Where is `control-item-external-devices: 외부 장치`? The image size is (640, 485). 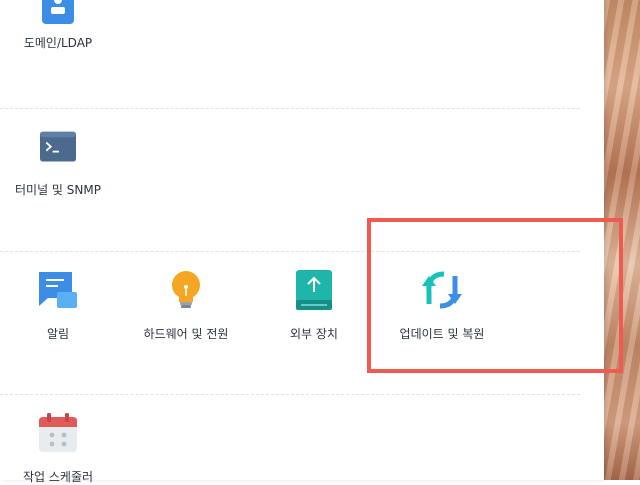 control-item-external-devices: 외부 장치 is located at coordinates (314, 306).